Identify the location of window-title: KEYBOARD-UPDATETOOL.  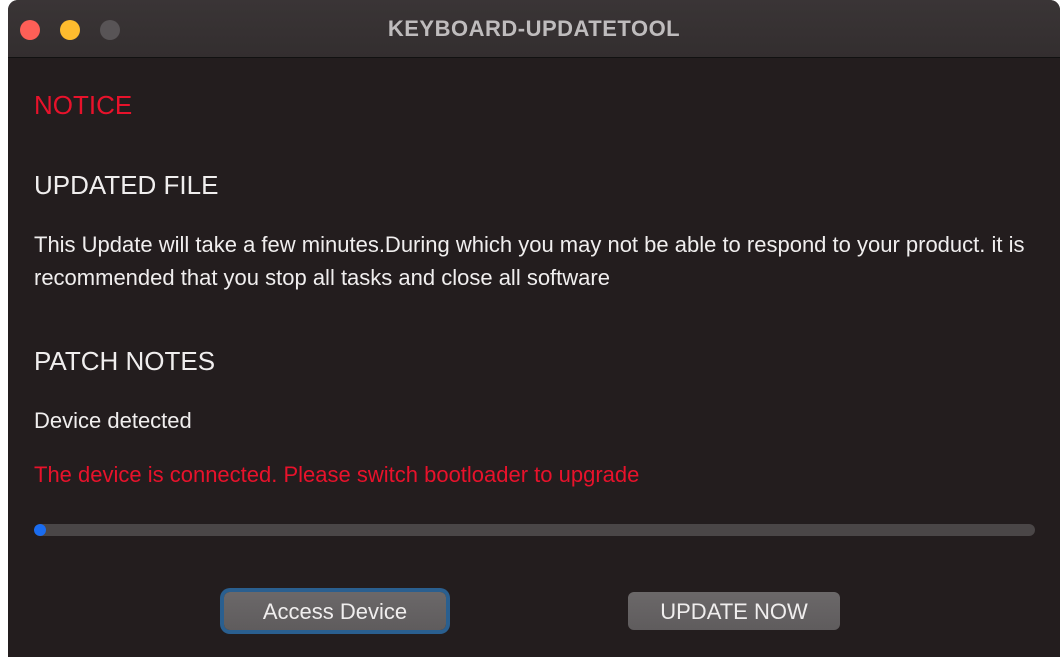
(534, 28).